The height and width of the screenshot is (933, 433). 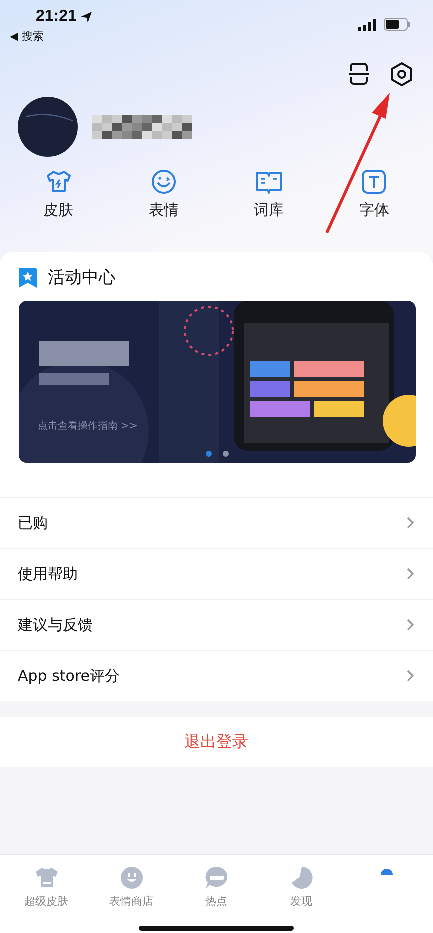 What do you see at coordinates (402, 74) in the screenshot?
I see `settings-icon` at bounding box center [402, 74].